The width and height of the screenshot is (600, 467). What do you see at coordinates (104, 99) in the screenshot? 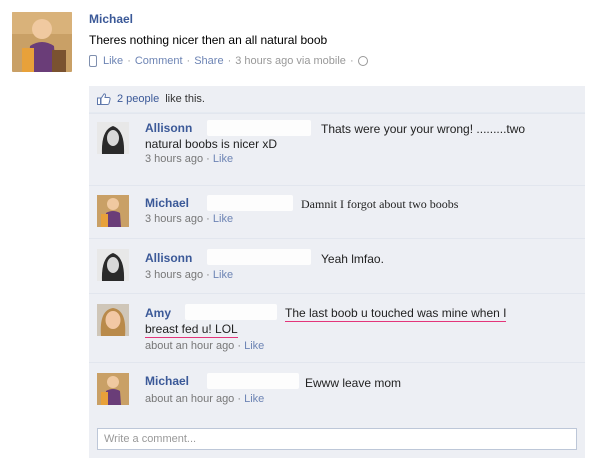
I see `thumbs-up-icon` at bounding box center [104, 99].